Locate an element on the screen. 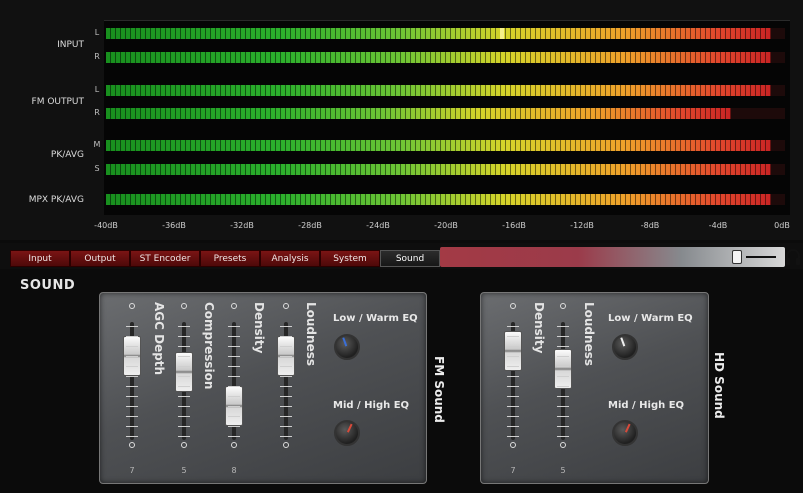 Image resolution: width=803 pixels, height=493 pixels. meter-scale-label: -16dB is located at coordinates (514, 225).